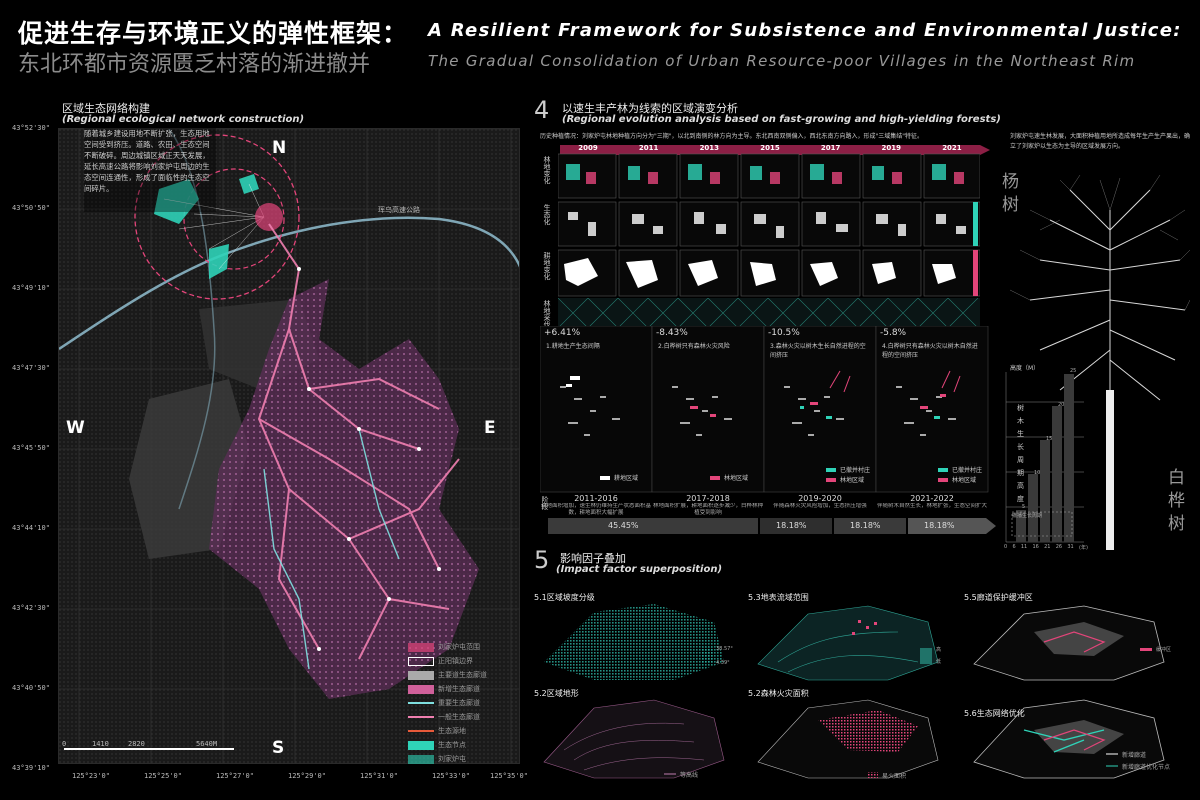  I want to click on age-tick: 6, so click(1014, 547).